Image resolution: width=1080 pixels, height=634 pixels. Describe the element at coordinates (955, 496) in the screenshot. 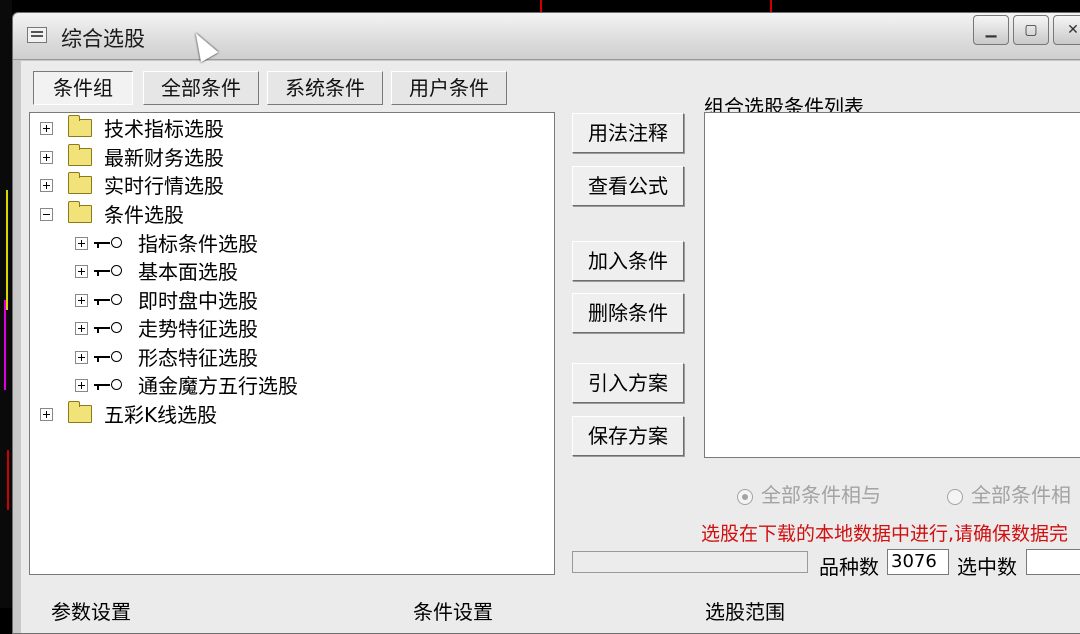

I see `radio-unselected-icon` at that location.